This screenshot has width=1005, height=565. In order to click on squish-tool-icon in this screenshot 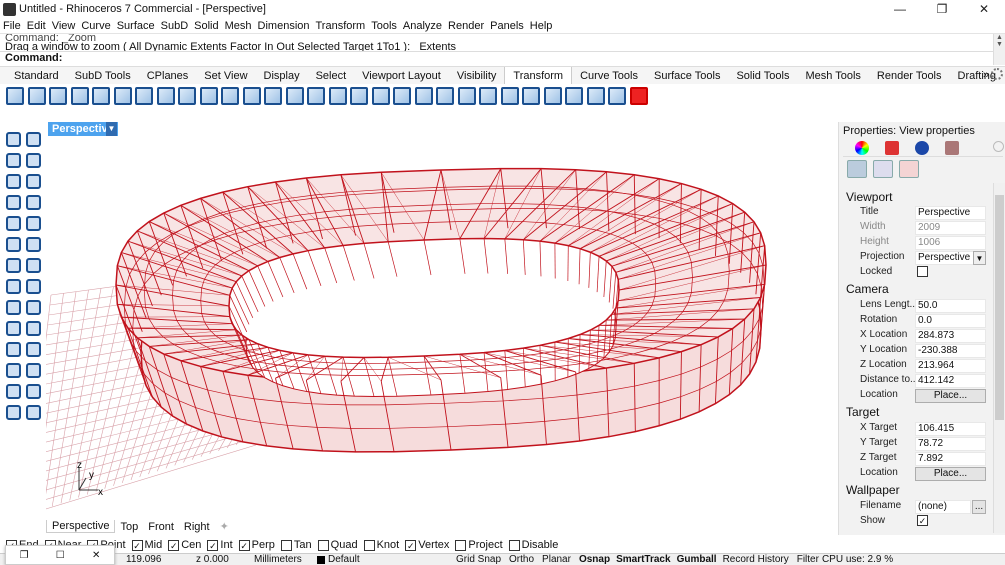, I will do `click(466, 96)`.